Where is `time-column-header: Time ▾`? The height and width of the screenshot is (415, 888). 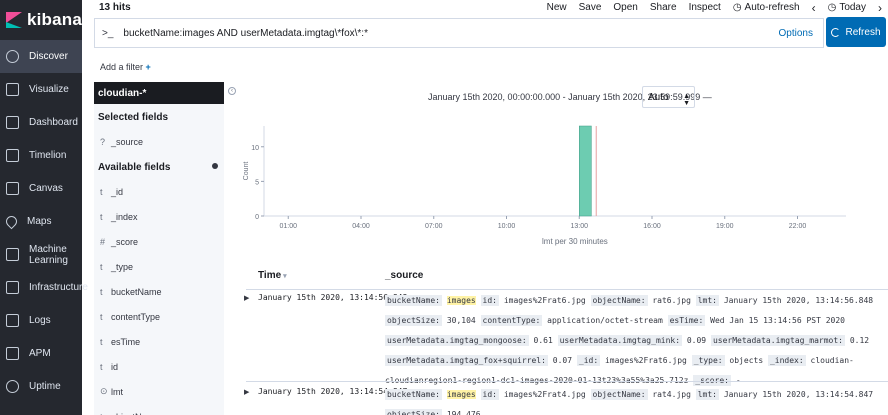 time-column-header: Time ▾ is located at coordinates (272, 275).